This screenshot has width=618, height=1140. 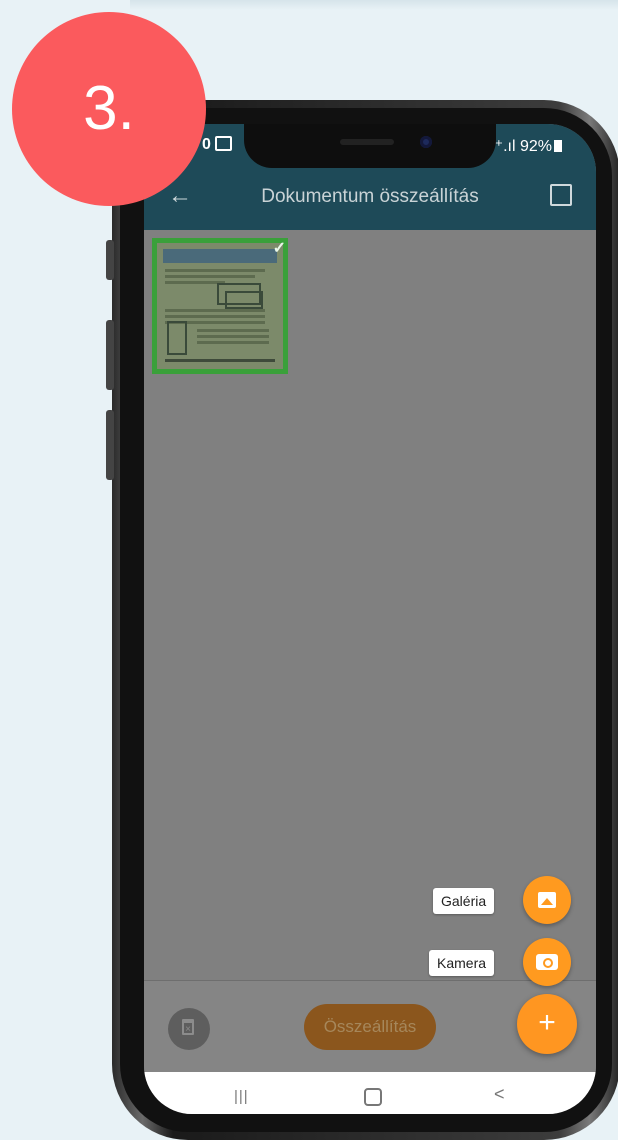 I want to click on notch, so click(x=370, y=146).